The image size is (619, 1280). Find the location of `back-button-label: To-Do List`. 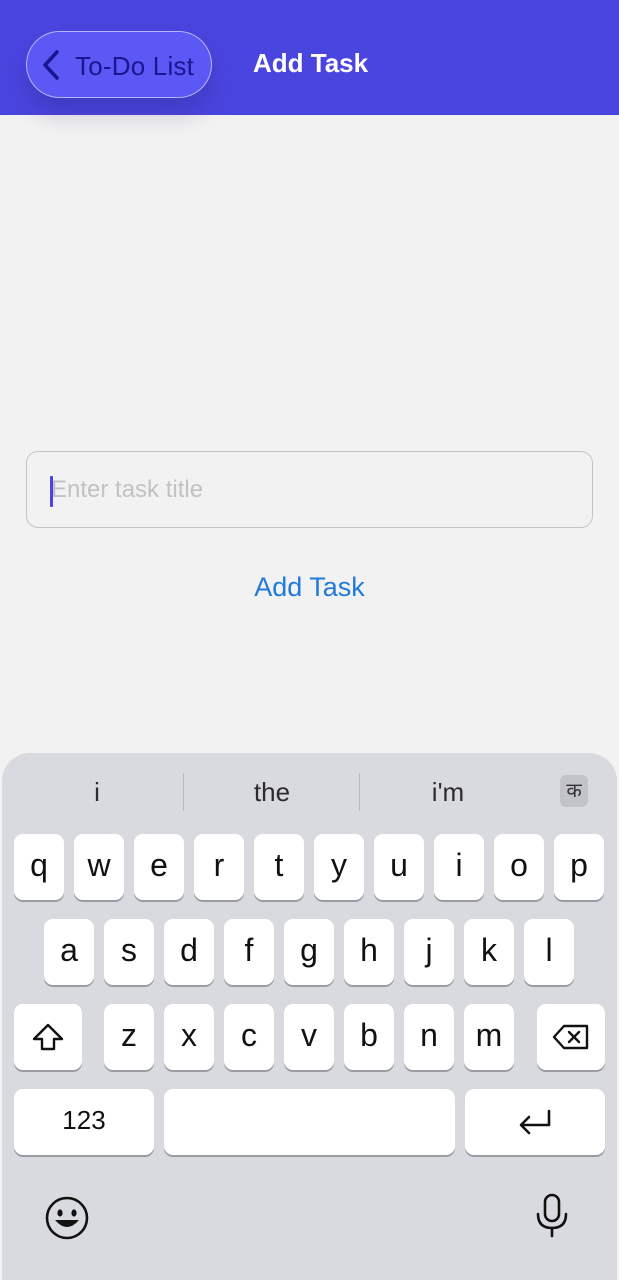

back-button-label: To-Do List is located at coordinates (135, 66).